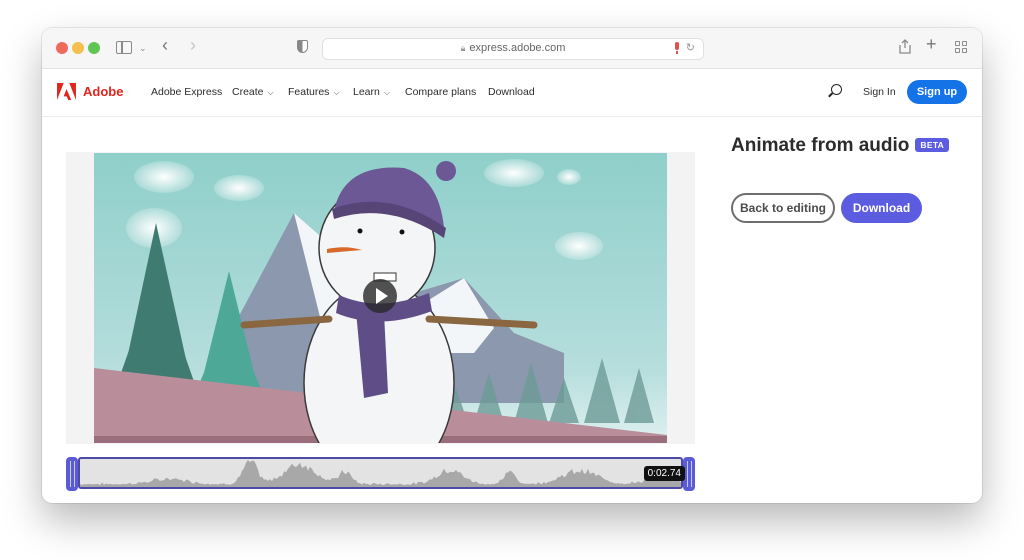 This screenshot has width=1024, height=560. Describe the element at coordinates (248, 92) in the screenshot. I see `nav-label: Create` at that location.